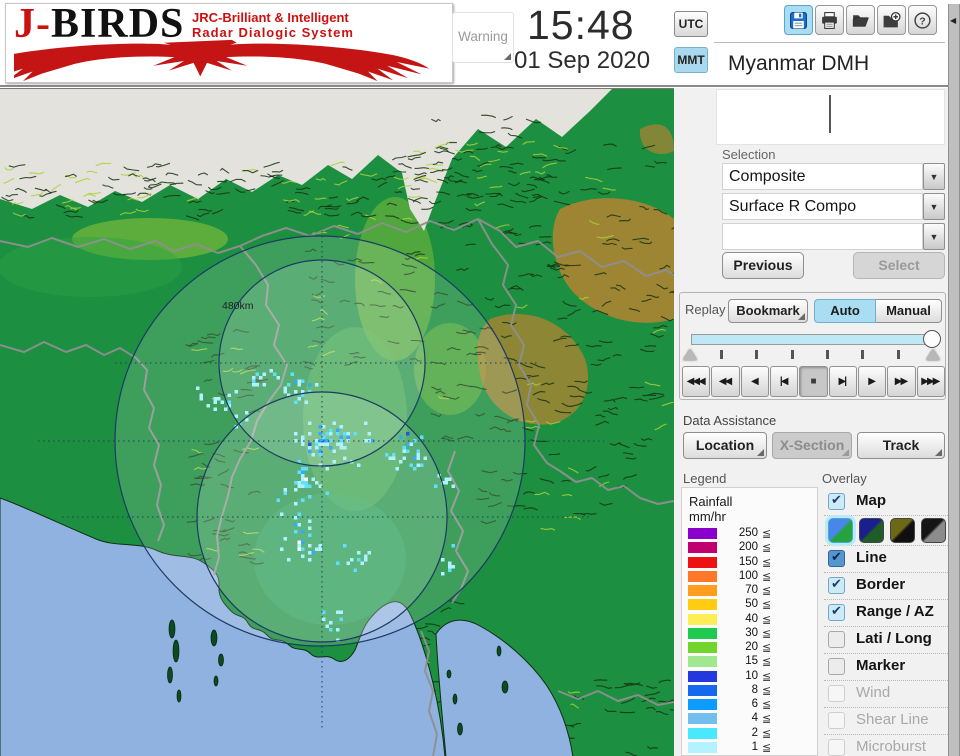 The image size is (960, 756). What do you see at coordinates (751, 618) in the screenshot?
I see `legend-value: 40` at bounding box center [751, 618].